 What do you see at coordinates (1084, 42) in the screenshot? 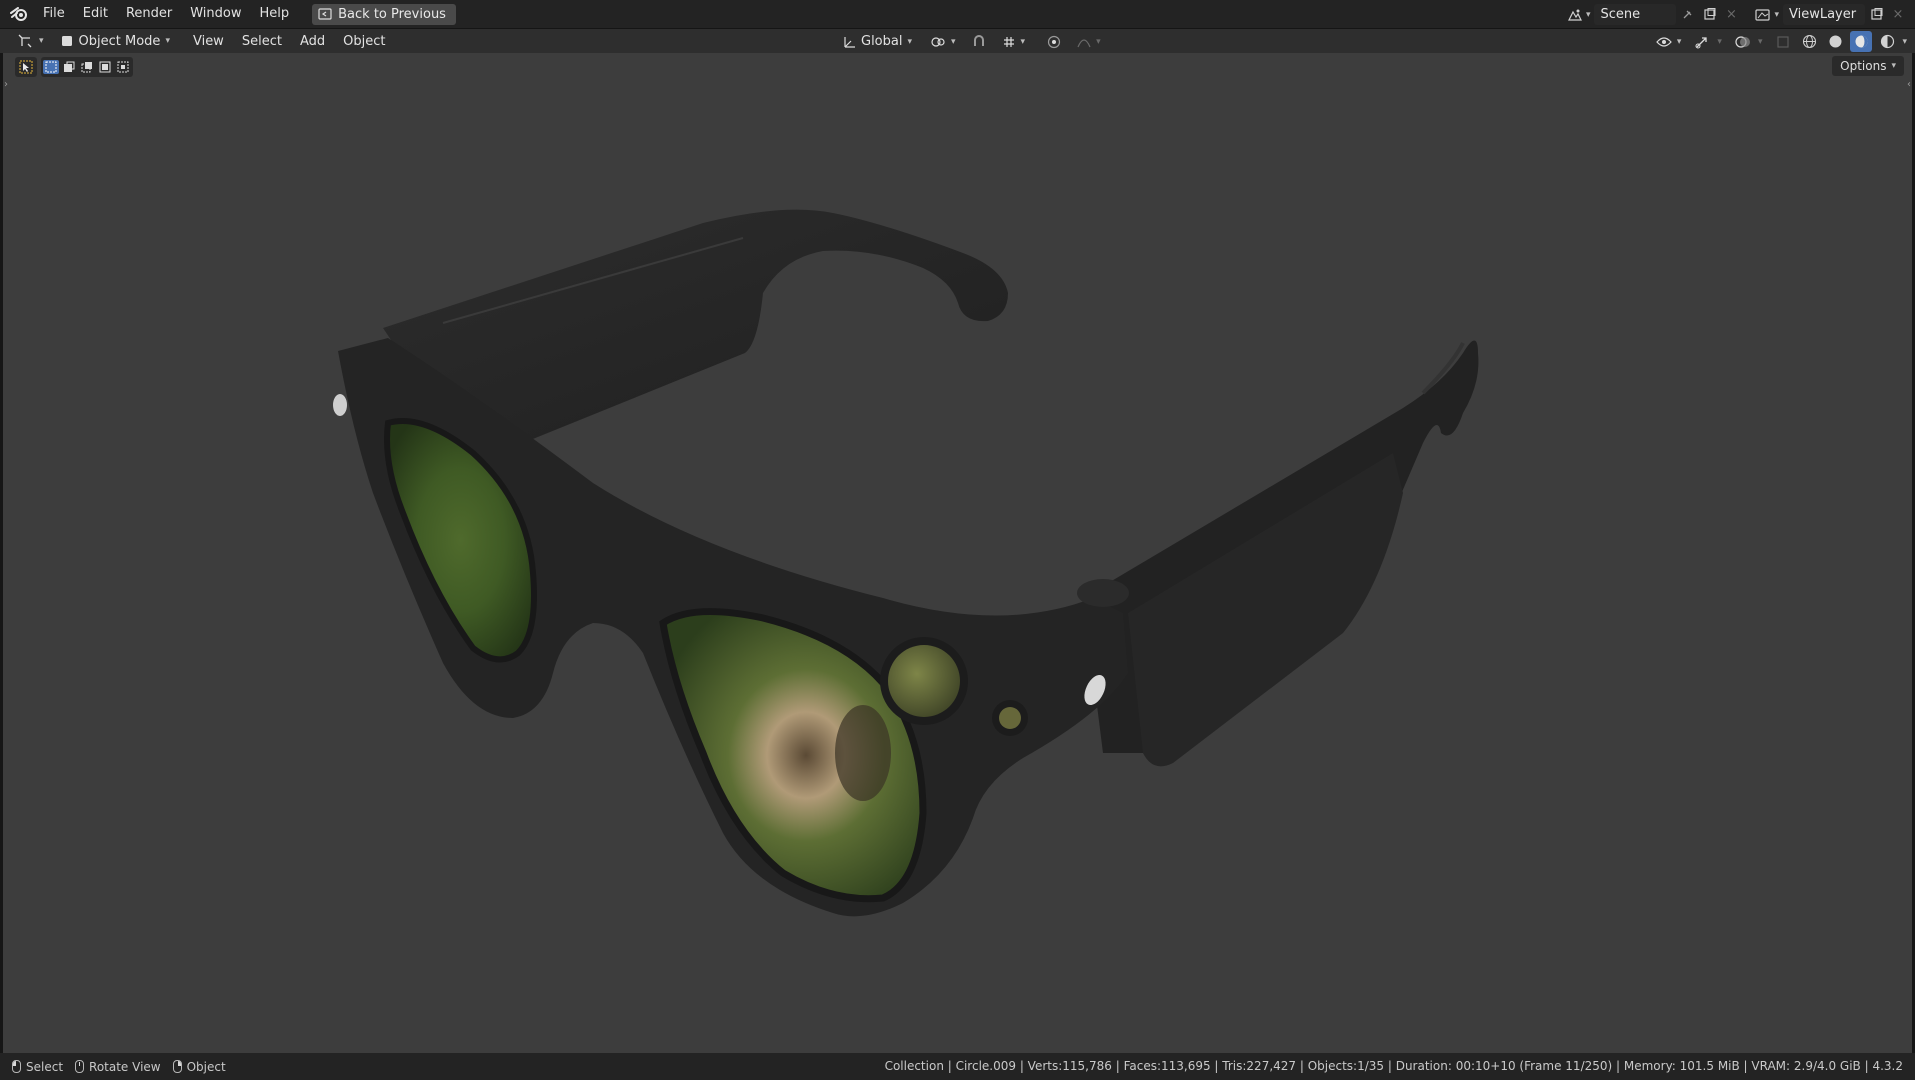
I see `falloff-curve-icon` at bounding box center [1084, 42].